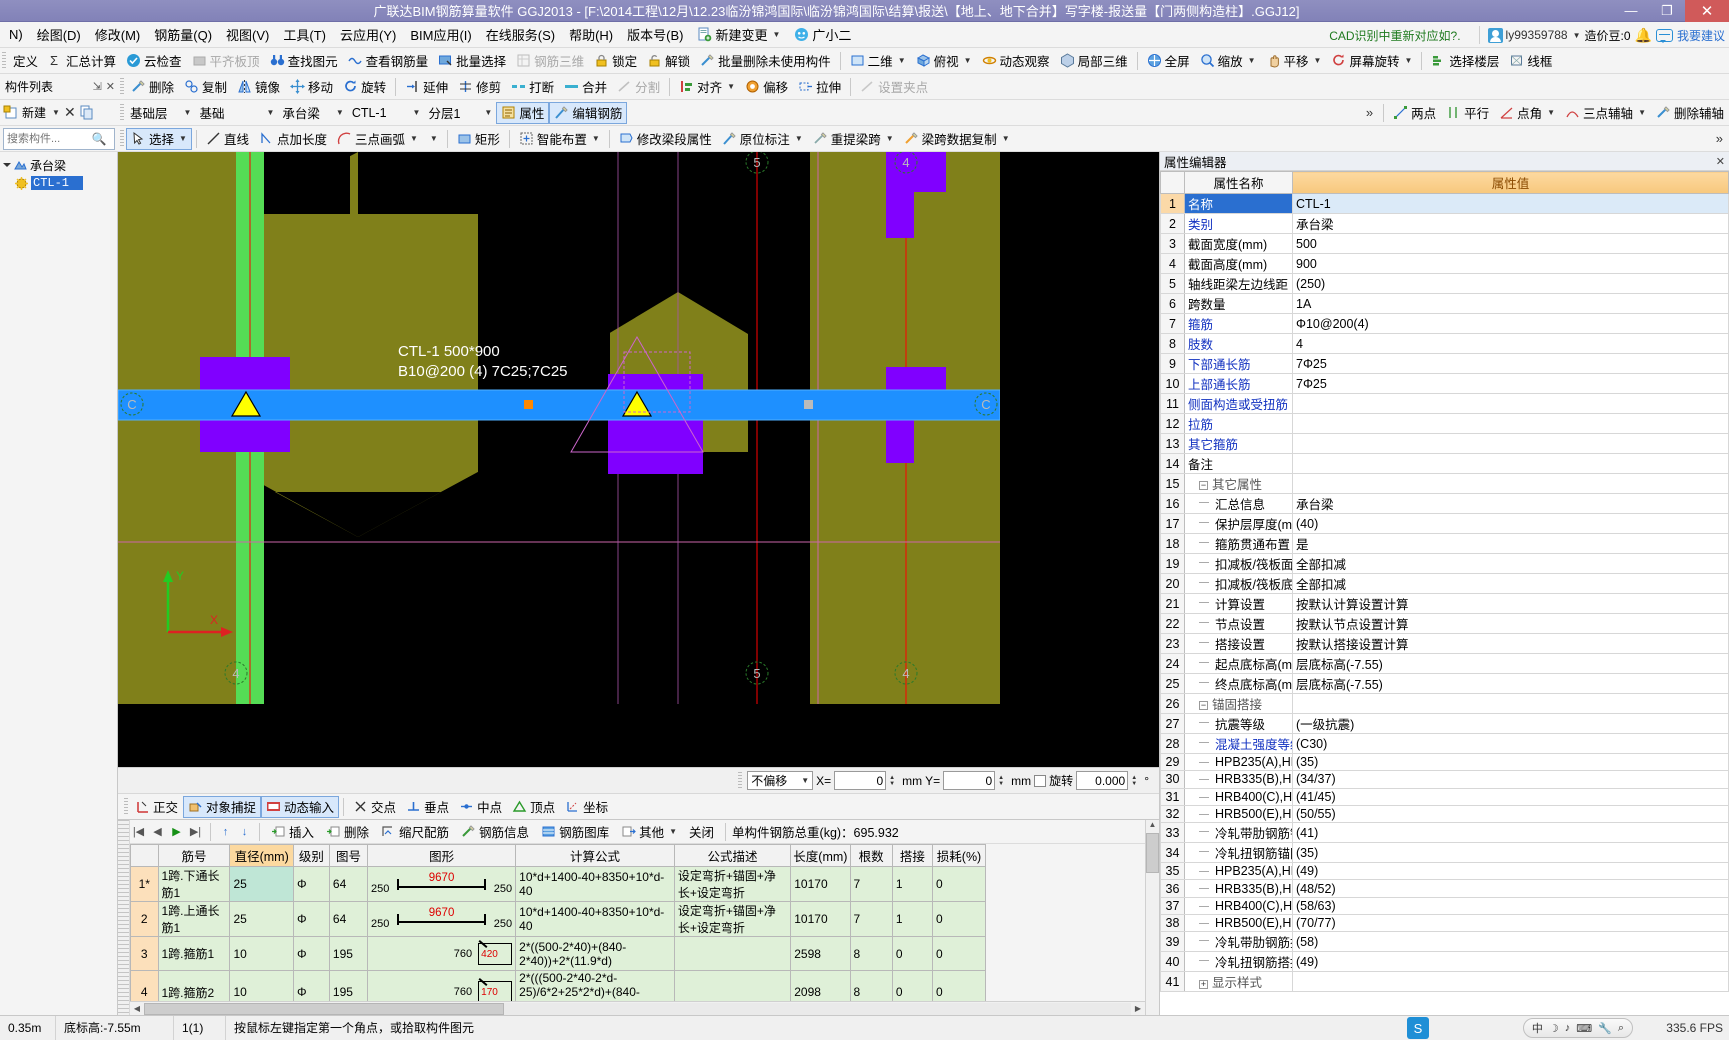 The image size is (1729, 1040). What do you see at coordinates (194, 919) in the screenshot?
I see `cell-rebar-no: 1跨.上通长筋1` at bounding box center [194, 919].